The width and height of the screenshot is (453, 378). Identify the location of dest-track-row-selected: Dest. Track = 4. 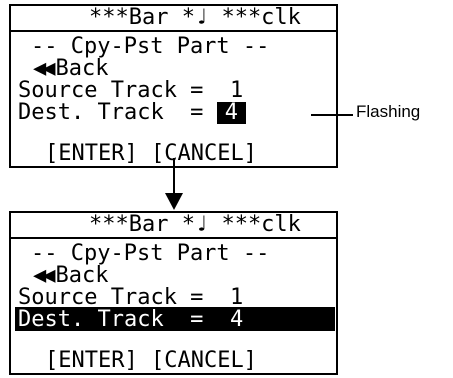
(130, 320).